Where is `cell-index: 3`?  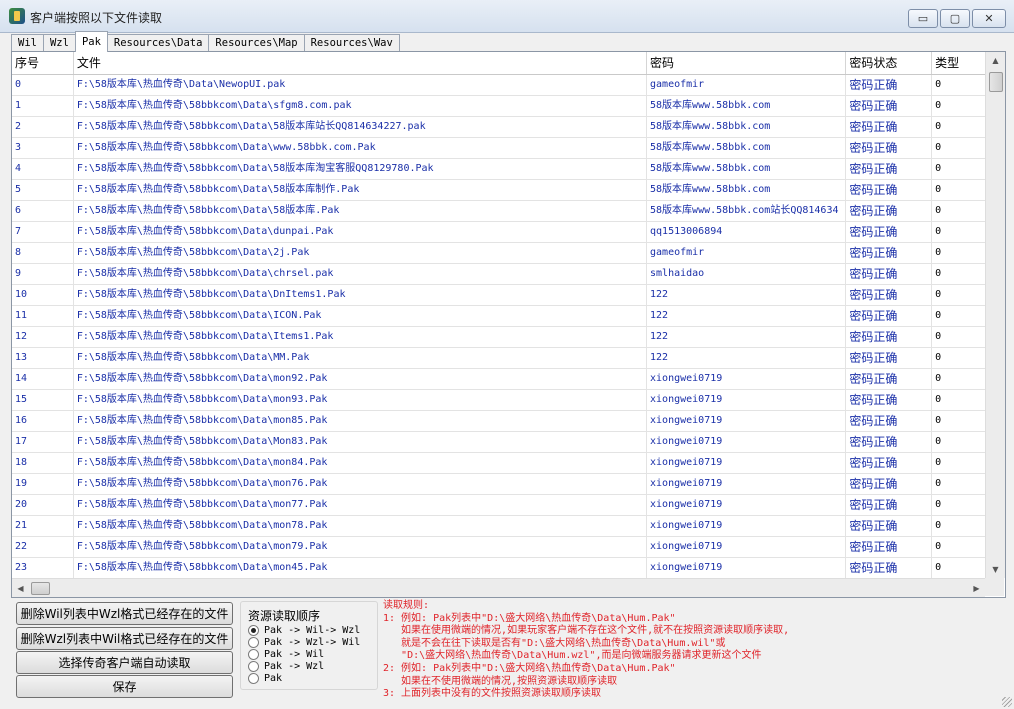 cell-index: 3 is located at coordinates (43, 148).